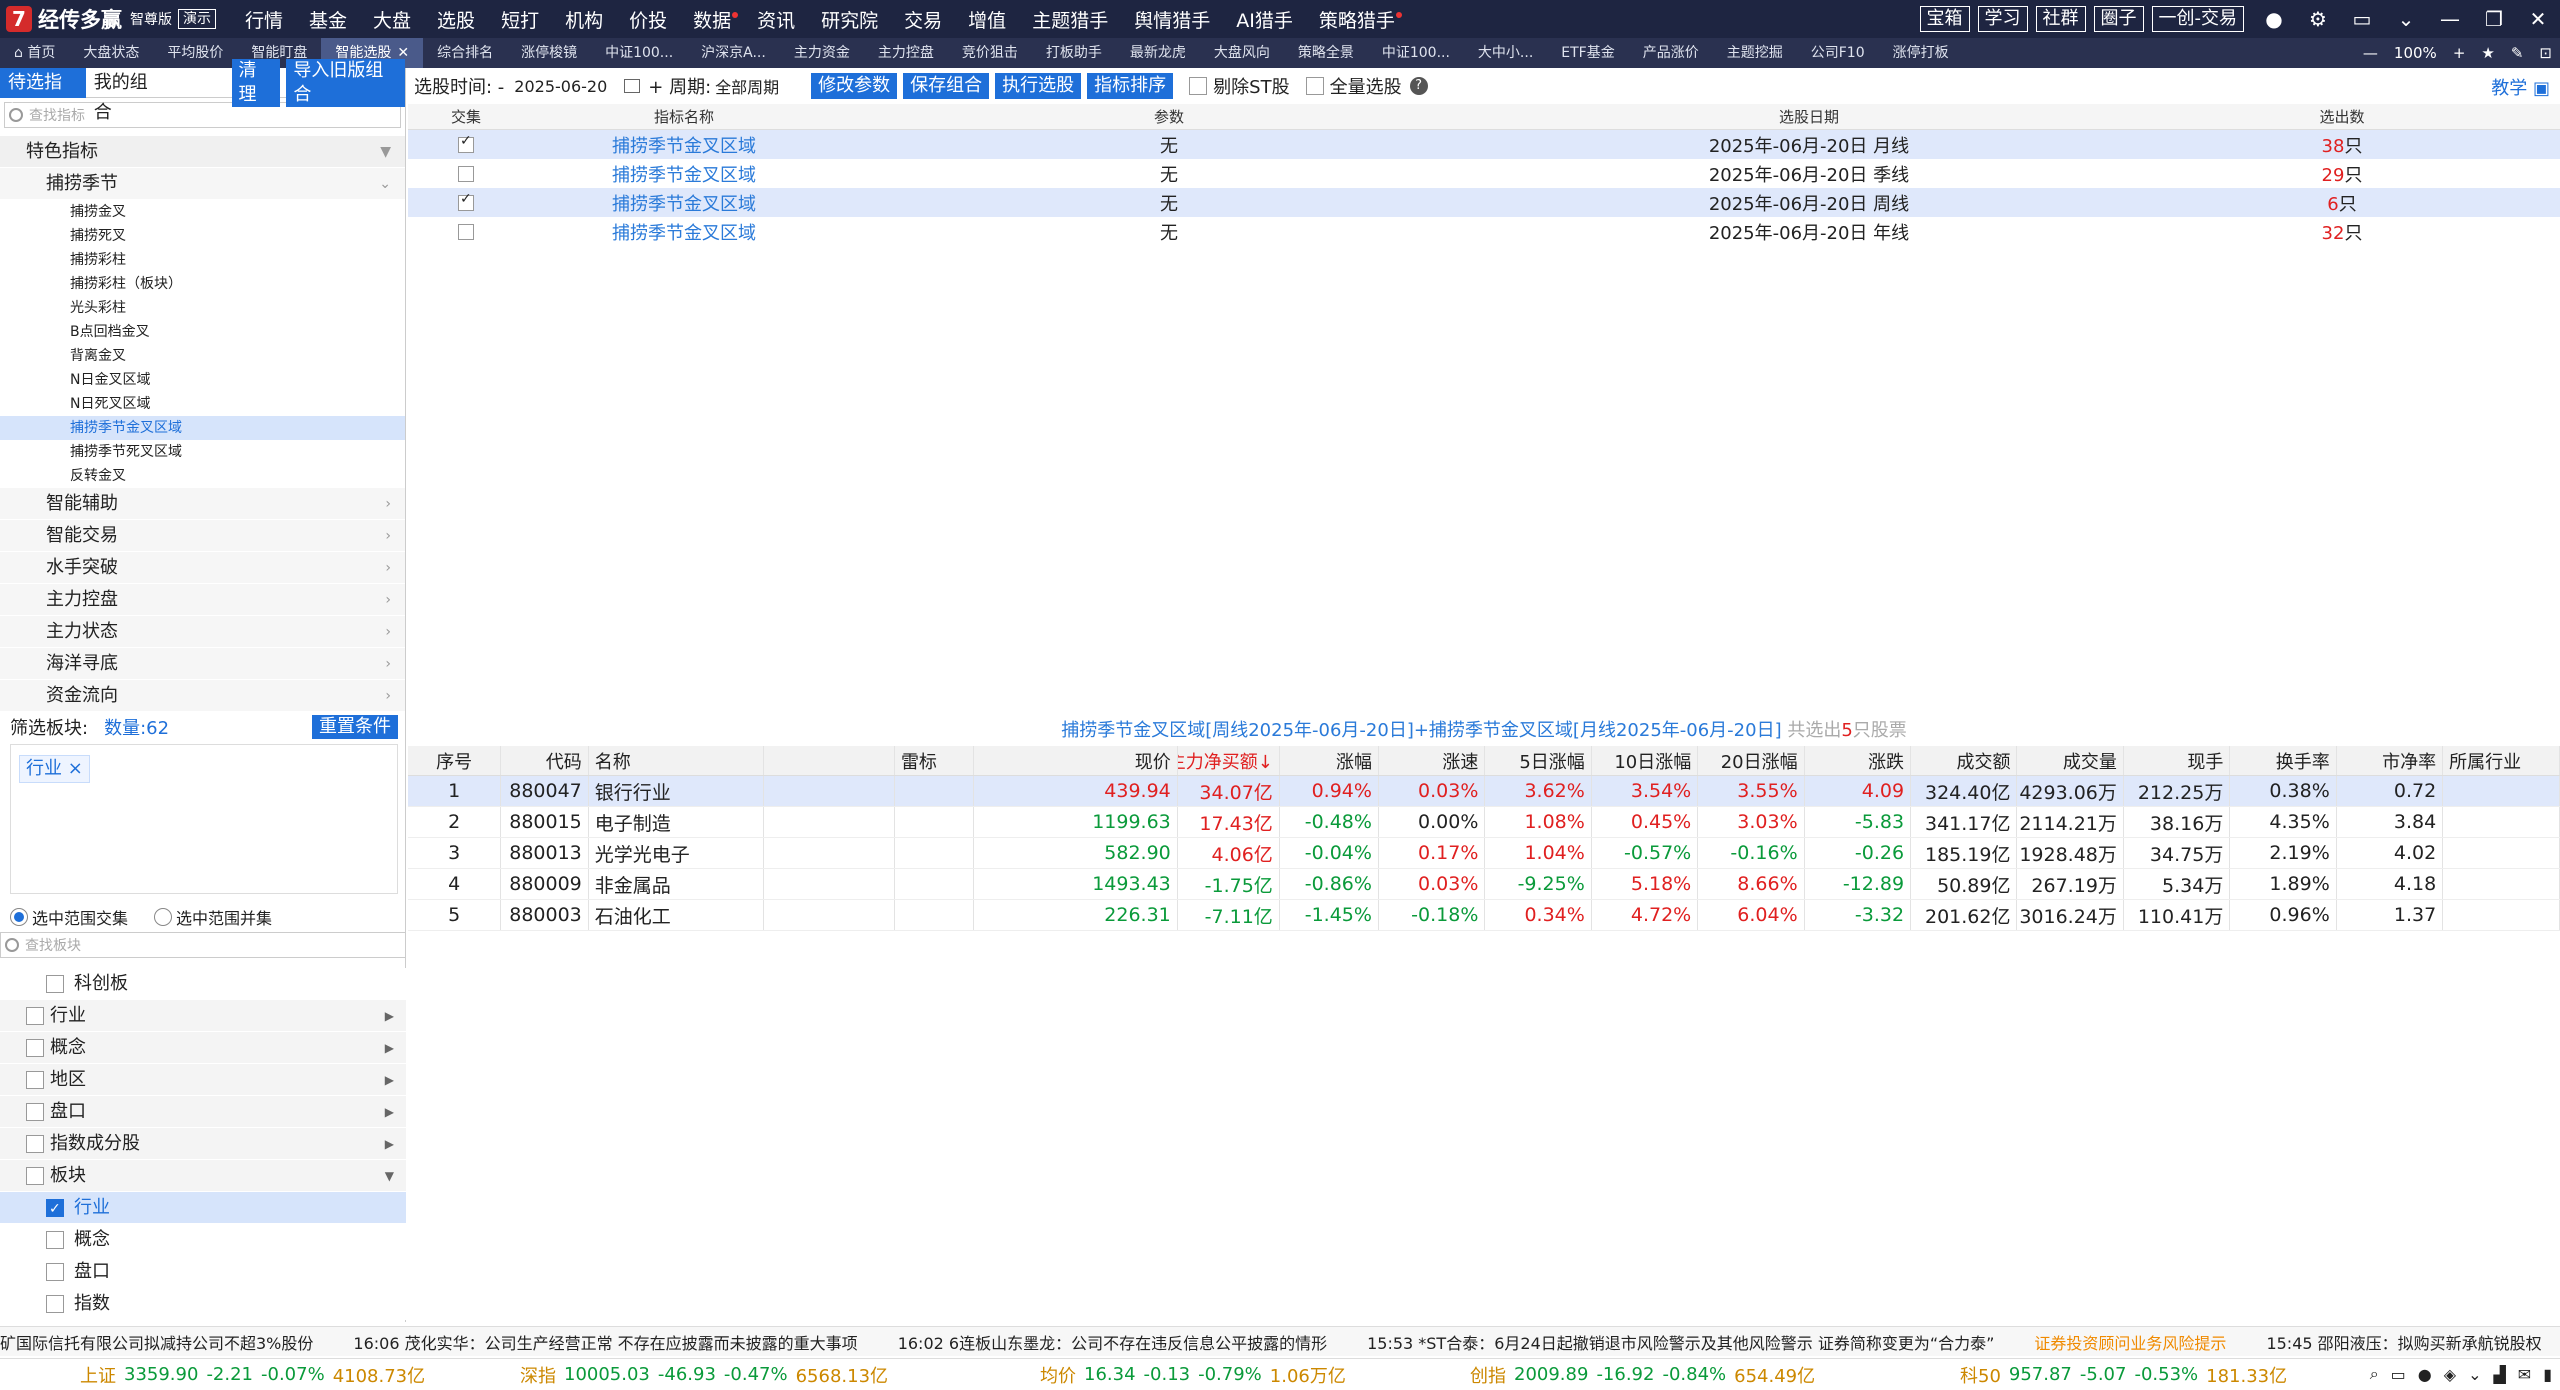  I want to click on tab-item: ETF基金, so click(1587, 53).